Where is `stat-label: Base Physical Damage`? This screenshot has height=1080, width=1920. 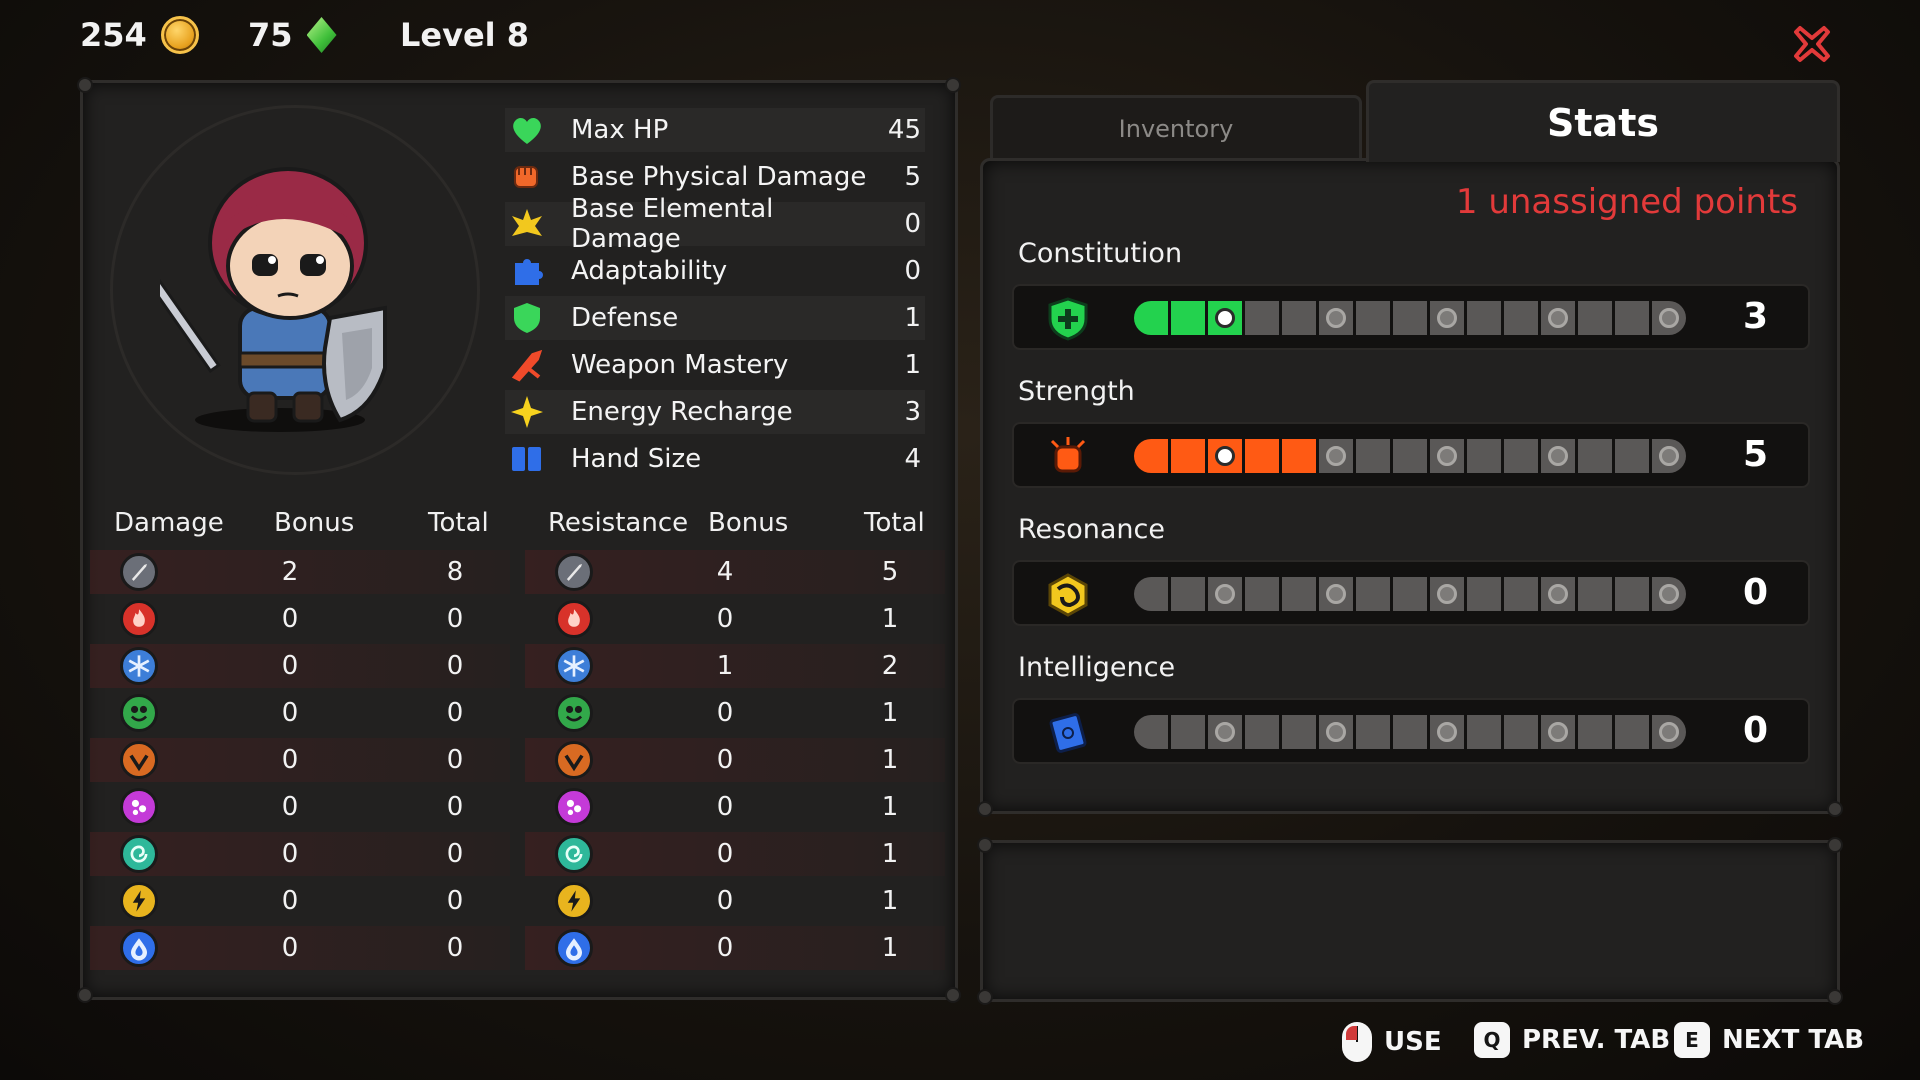 stat-label: Base Physical Damage is located at coordinates (719, 177).